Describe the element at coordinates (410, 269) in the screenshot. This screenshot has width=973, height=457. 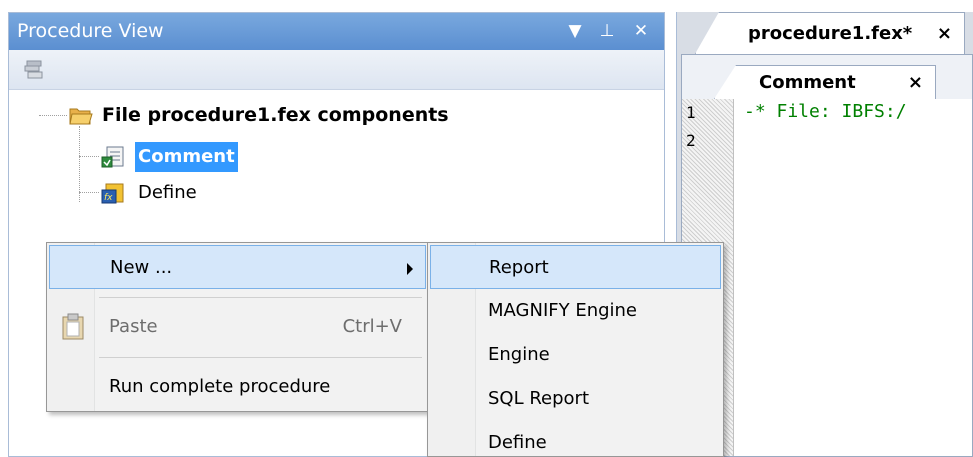
I see `submenu-arrow-icon` at that location.